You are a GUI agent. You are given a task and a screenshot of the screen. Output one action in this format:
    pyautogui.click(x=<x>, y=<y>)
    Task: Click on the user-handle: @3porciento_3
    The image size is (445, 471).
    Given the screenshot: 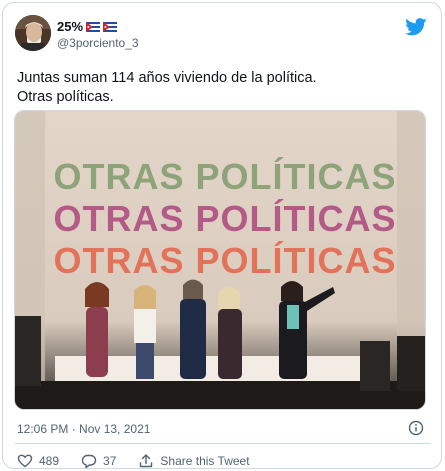 What is the action you would take?
    pyautogui.click(x=98, y=43)
    